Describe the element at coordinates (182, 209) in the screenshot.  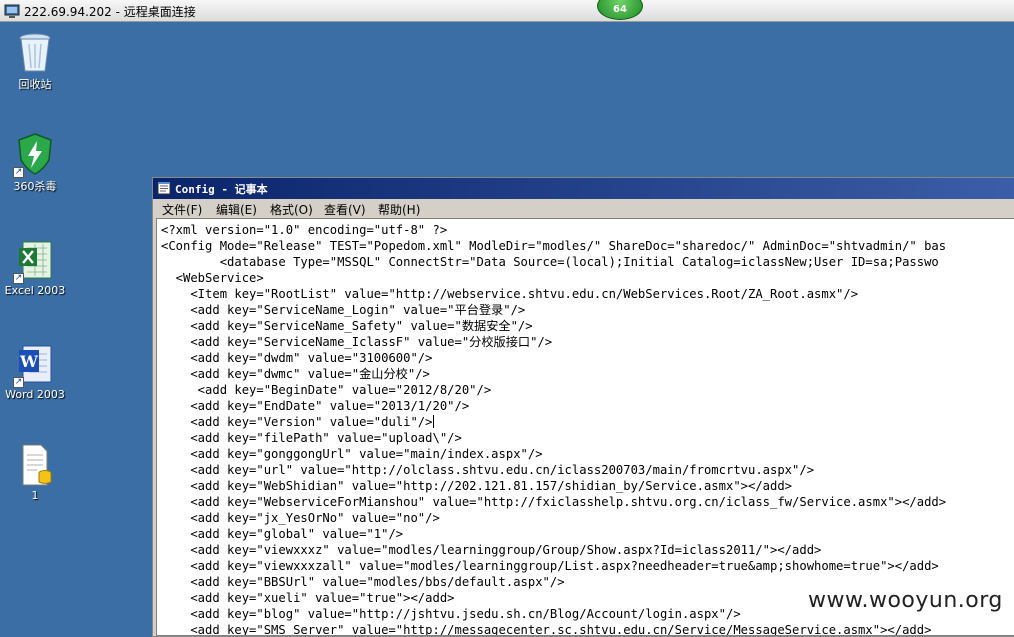
I see `menu-file: 文件(F)` at that location.